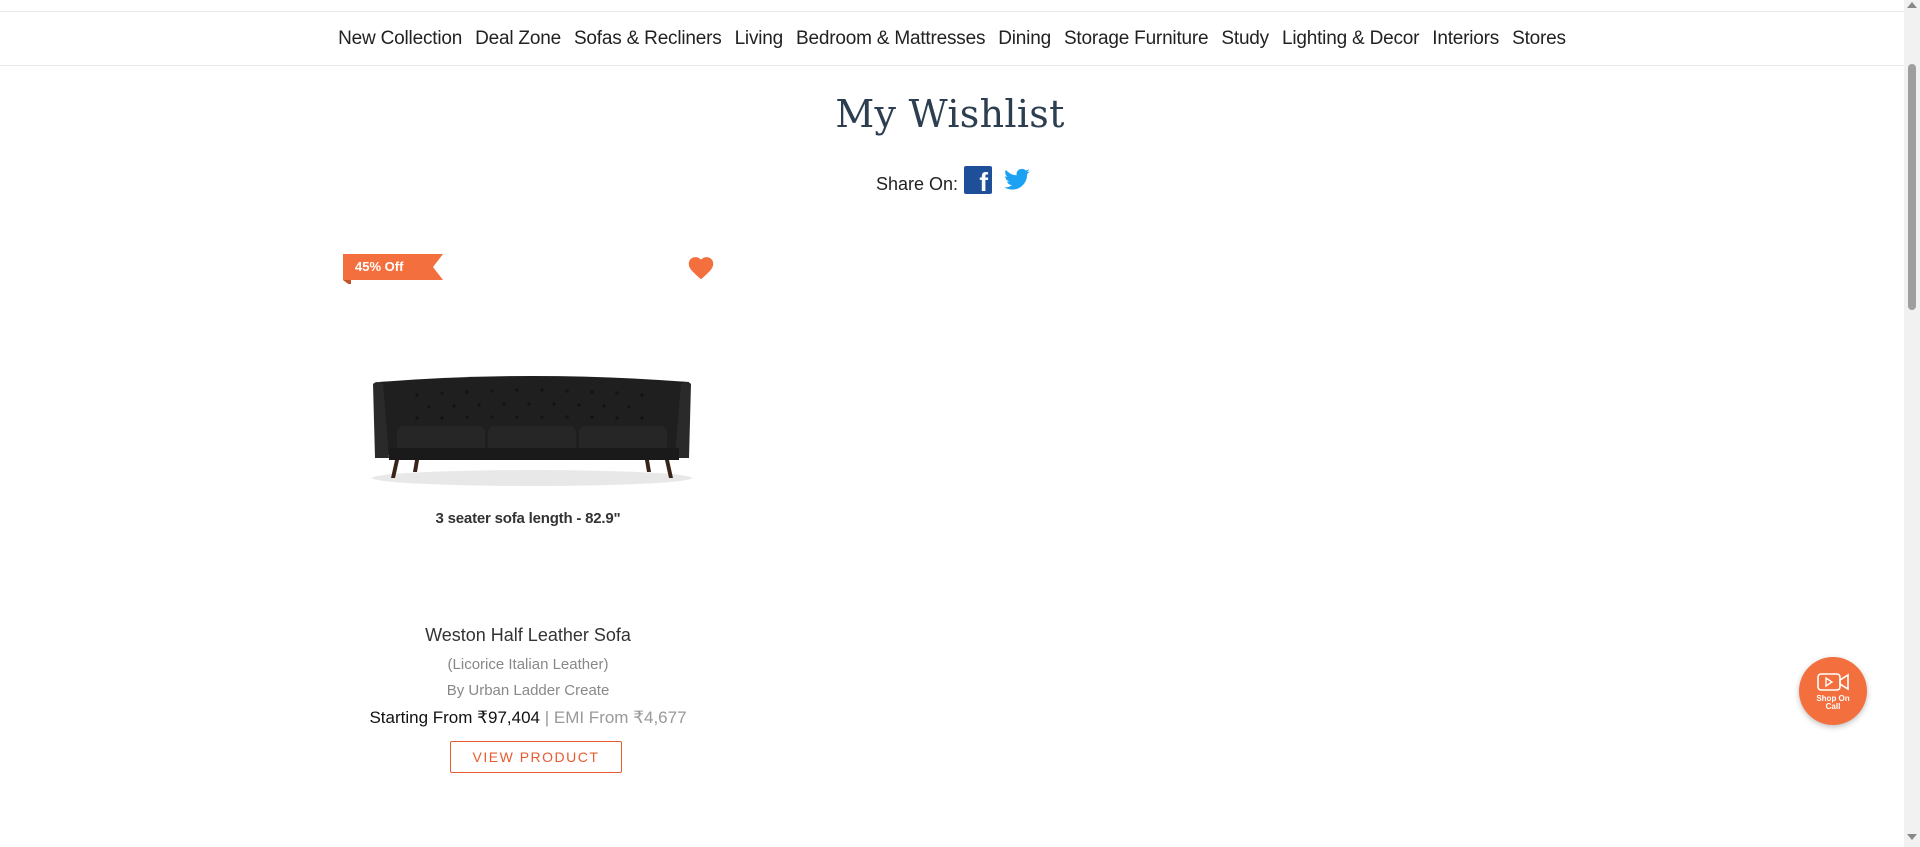  I want to click on nav-item-study: Study, so click(1245, 39).